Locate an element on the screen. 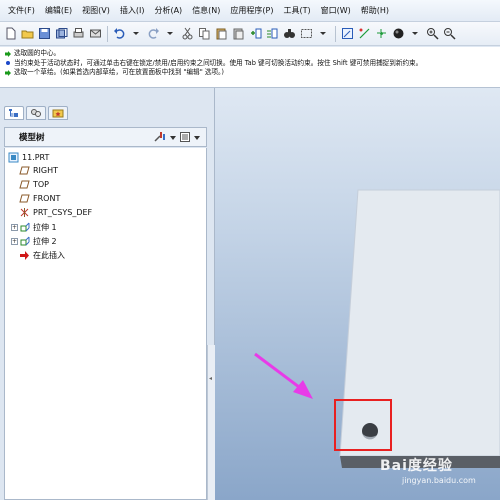 The image size is (500, 500). tree-header-tools is located at coordinates (176, 138).